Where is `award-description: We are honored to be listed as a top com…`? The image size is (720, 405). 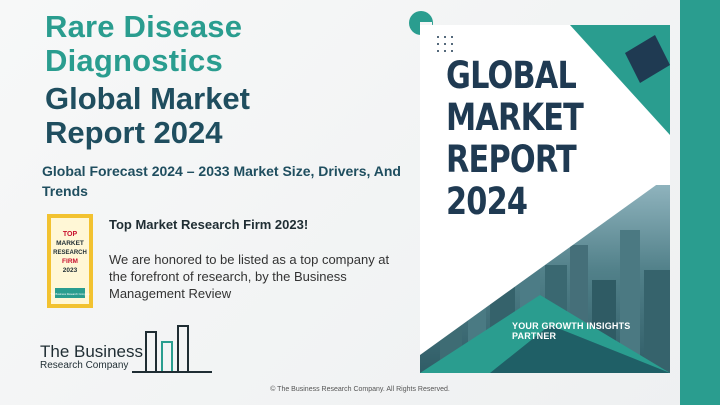
award-description: We are honored to be listed as a top com… is located at coordinates (249, 276).